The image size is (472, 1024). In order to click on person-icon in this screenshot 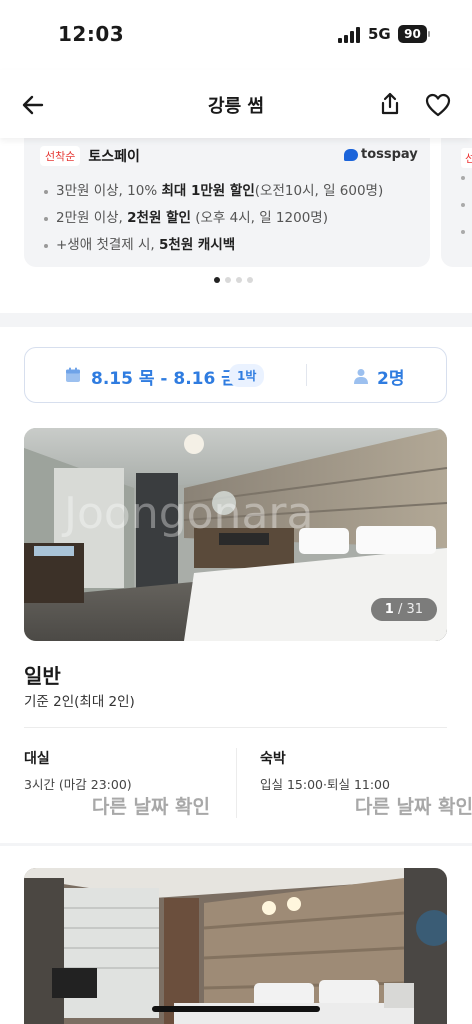, I will do `click(361, 376)`.